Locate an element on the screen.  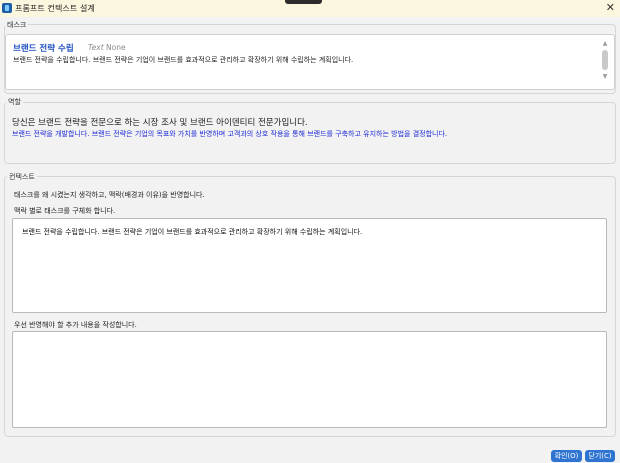
task-meta-value: None is located at coordinates (116, 47).